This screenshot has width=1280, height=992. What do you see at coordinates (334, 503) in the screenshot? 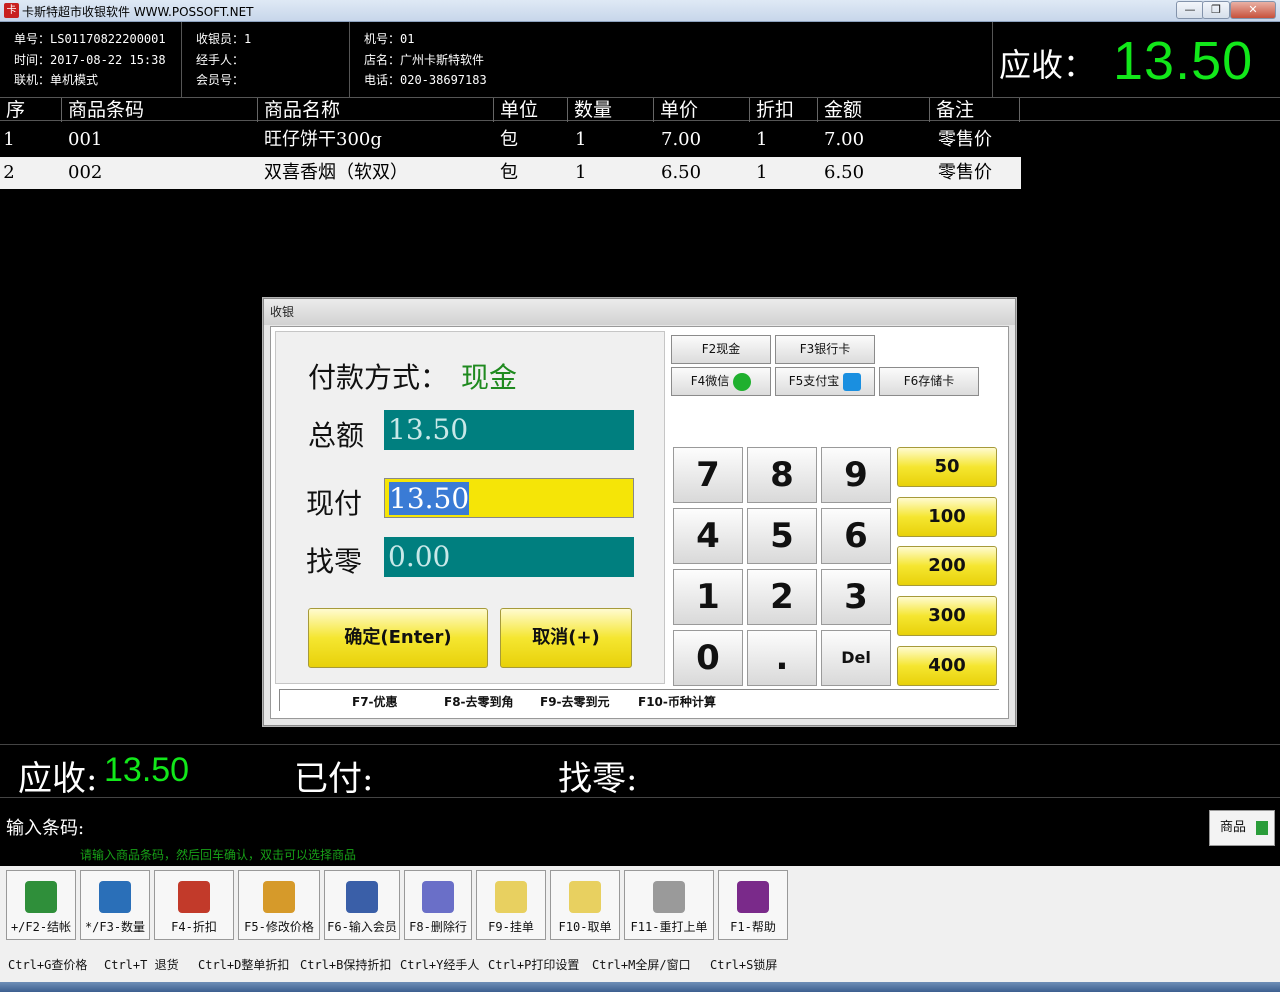
I see `paid-label: 现付` at bounding box center [334, 503].